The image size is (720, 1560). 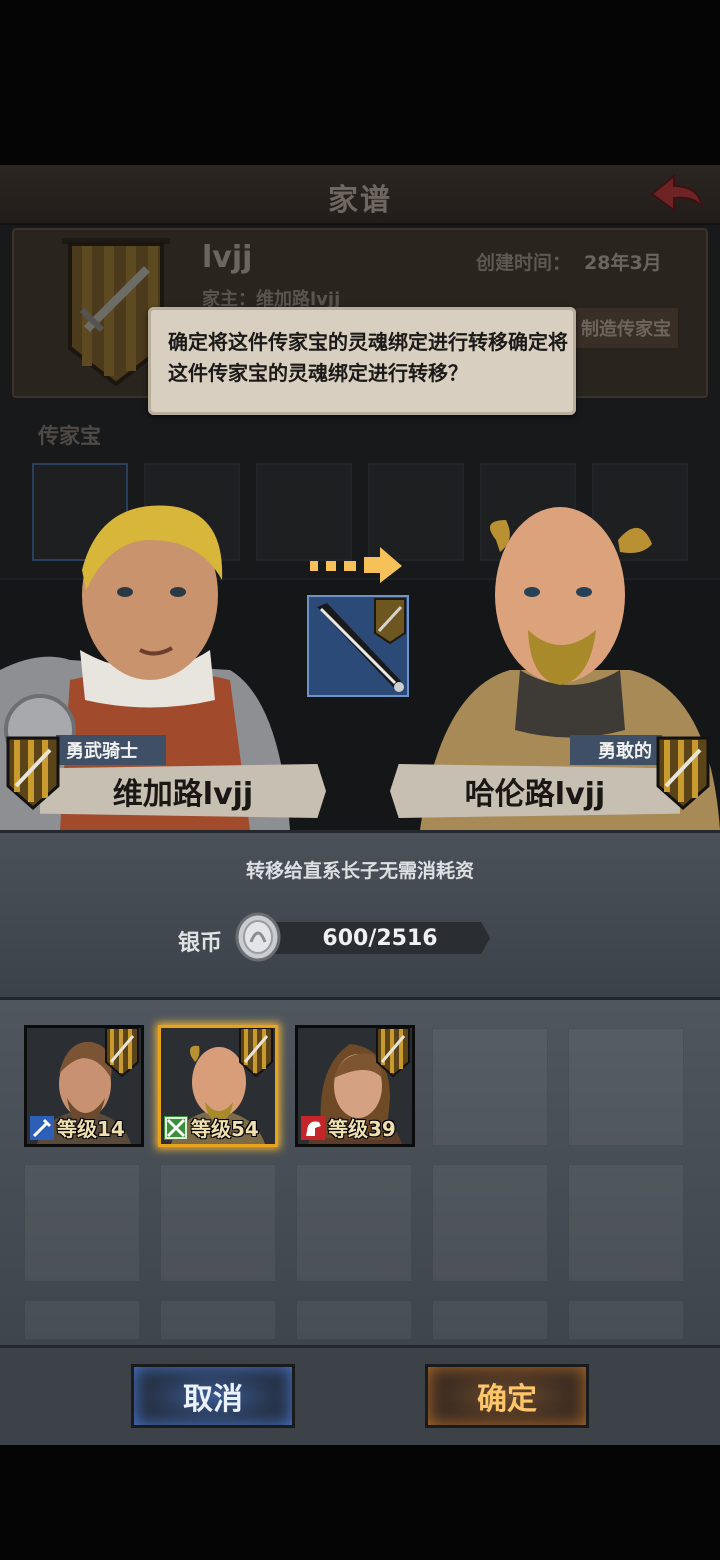 I want to click on created-time-label: 创建时间：, so click(x=524, y=263).